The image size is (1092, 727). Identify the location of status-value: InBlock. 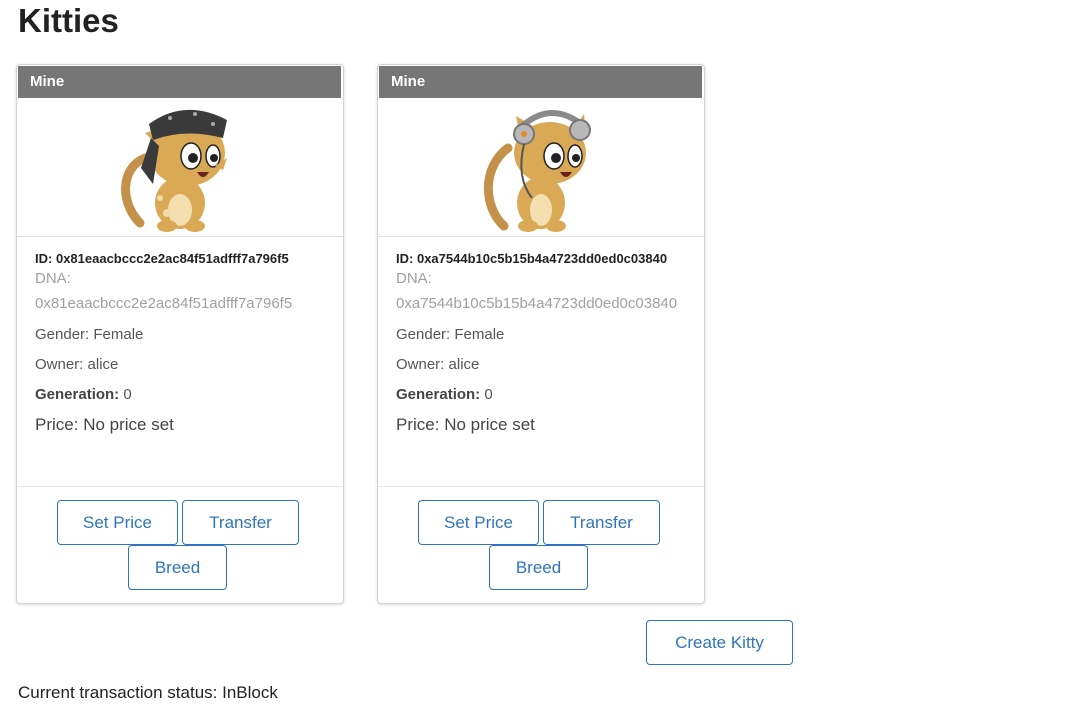
(250, 692).